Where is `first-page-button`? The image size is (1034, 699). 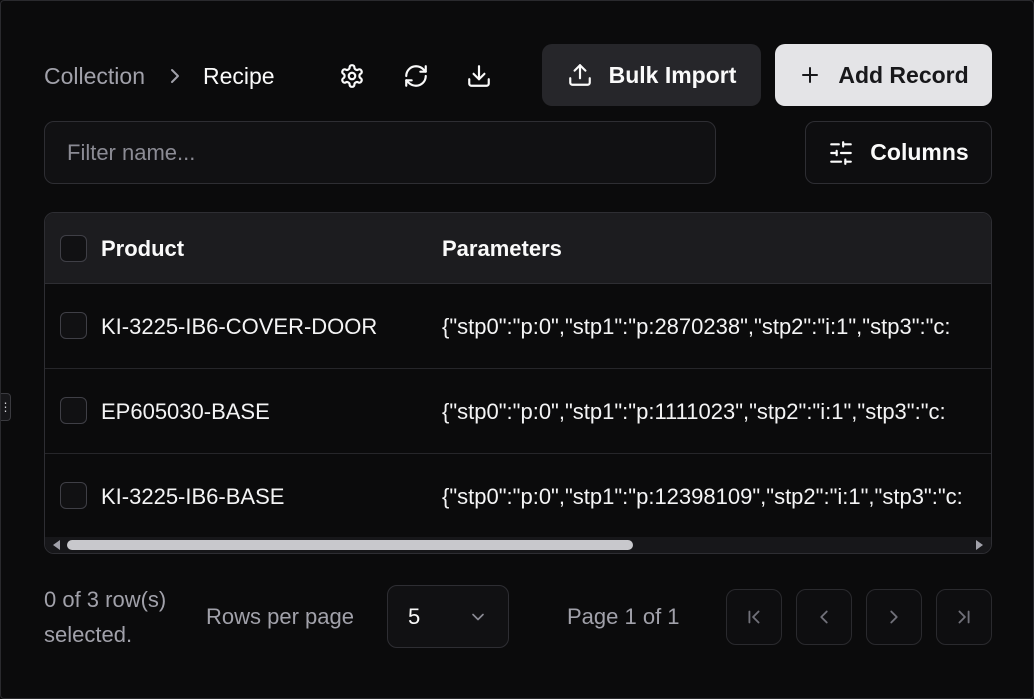
first-page-button is located at coordinates (754, 617).